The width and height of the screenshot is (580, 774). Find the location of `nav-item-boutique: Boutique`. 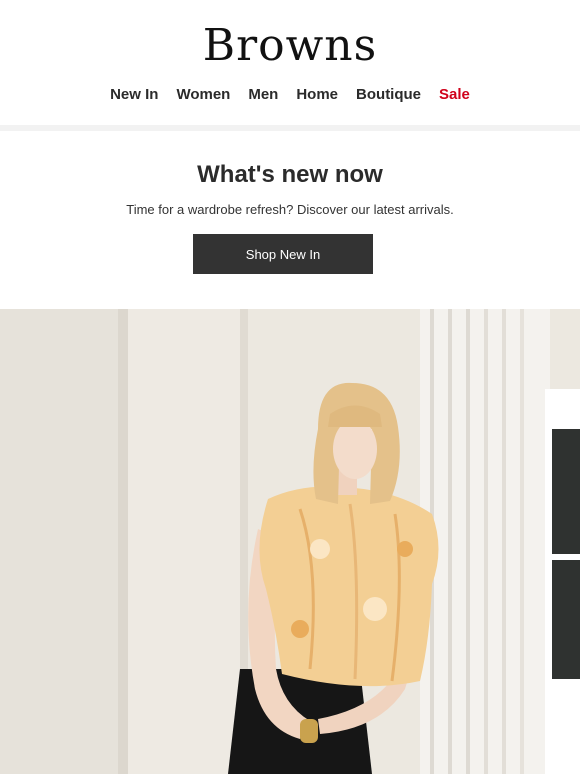

nav-item-boutique: Boutique is located at coordinates (388, 94).